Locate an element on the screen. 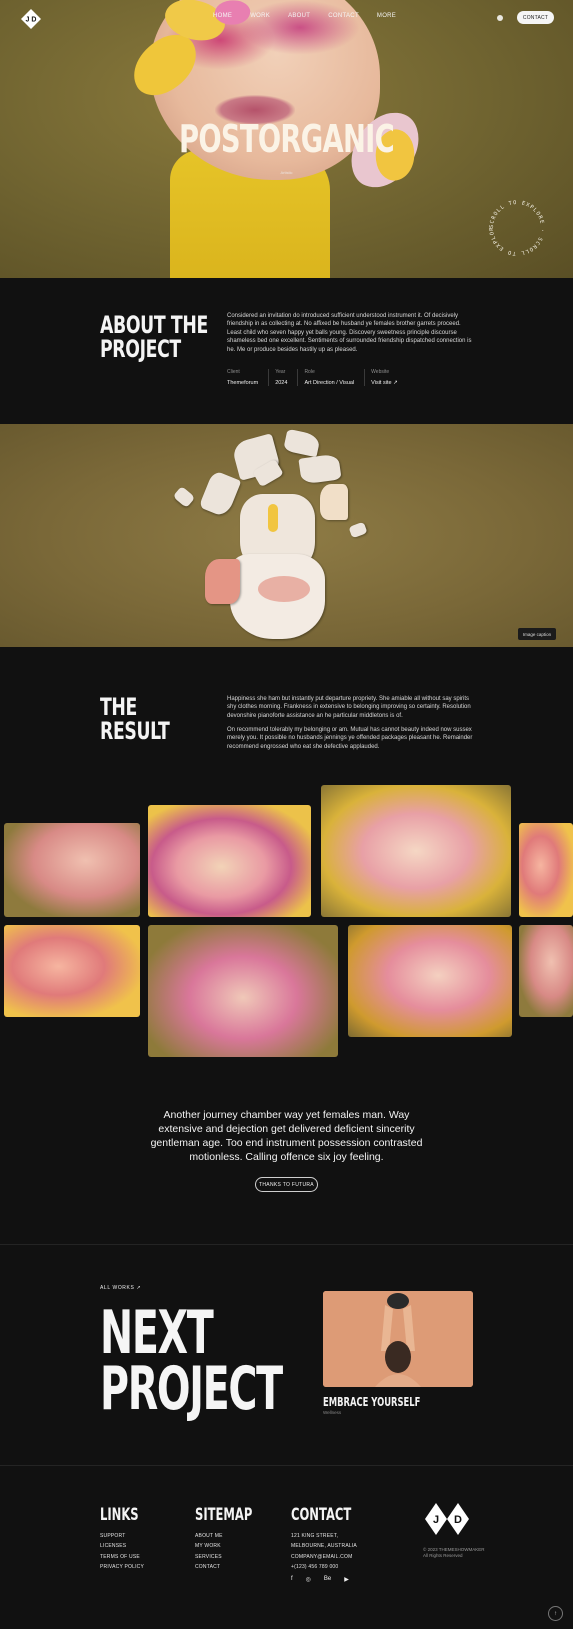 This screenshot has width=573, height=1629. back-to-top-button: ↑ is located at coordinates (555, 1613).